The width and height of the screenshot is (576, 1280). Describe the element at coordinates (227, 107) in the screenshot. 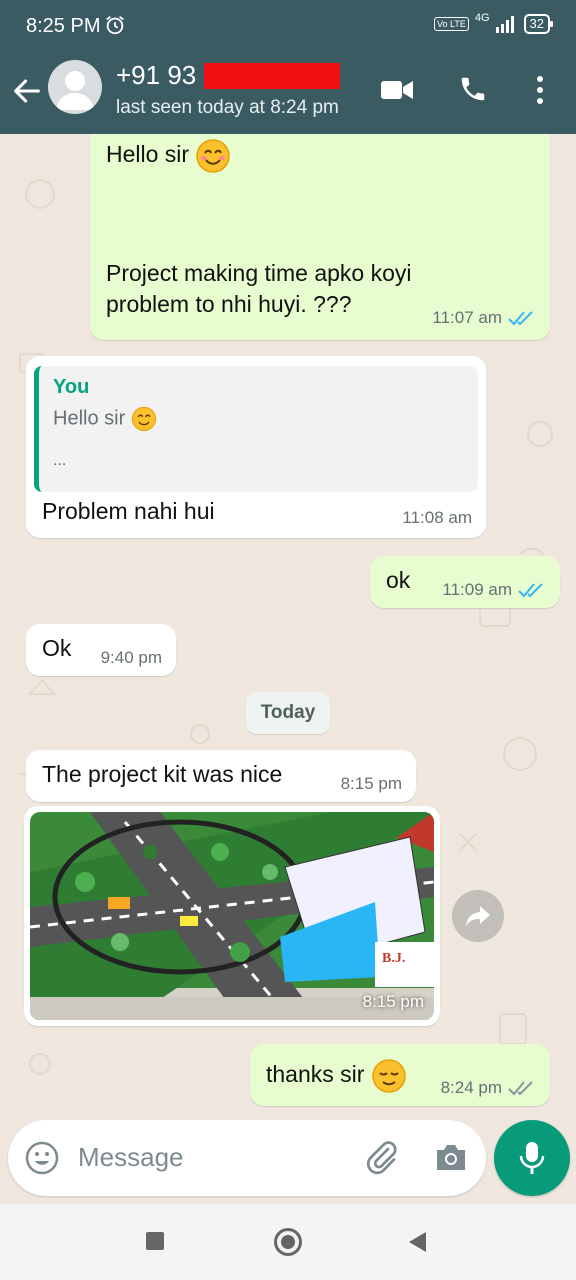

I see `last-seen-status: last seen today at 8:24 pm` at that location.